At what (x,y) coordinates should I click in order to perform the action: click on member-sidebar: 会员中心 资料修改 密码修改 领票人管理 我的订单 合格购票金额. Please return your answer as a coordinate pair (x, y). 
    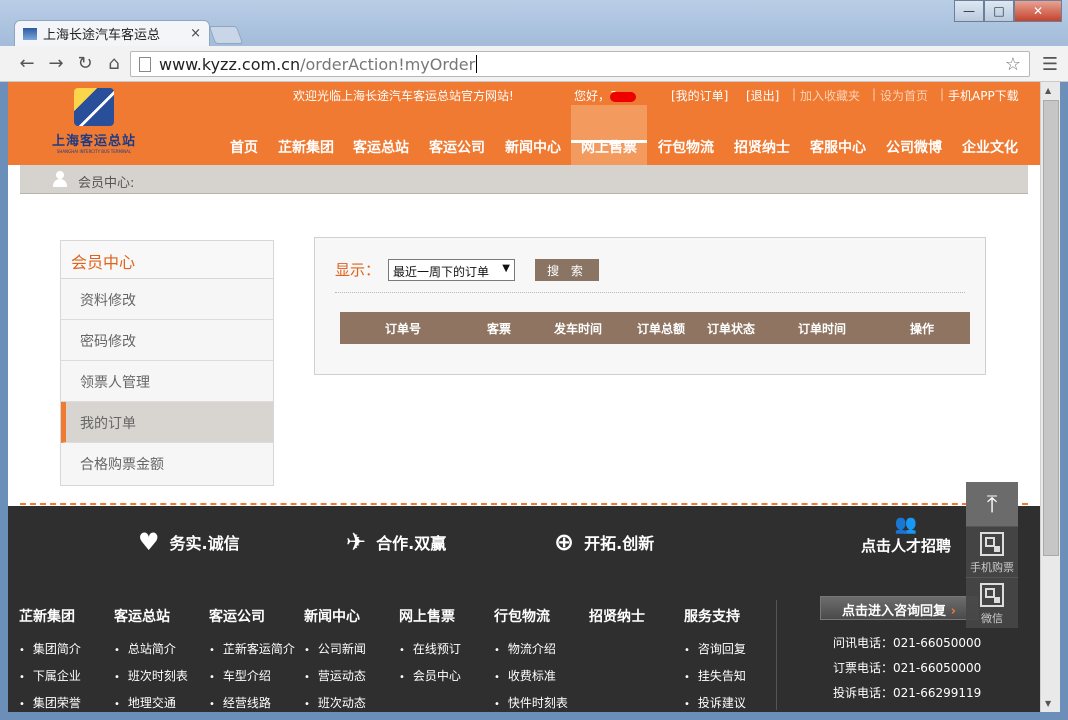
    Looking at the image, I should click on (167, 363).